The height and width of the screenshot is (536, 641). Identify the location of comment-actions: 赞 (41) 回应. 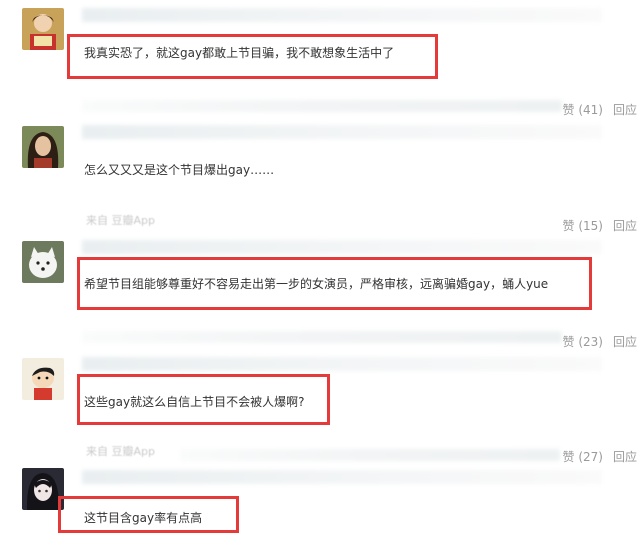
(600, 109).